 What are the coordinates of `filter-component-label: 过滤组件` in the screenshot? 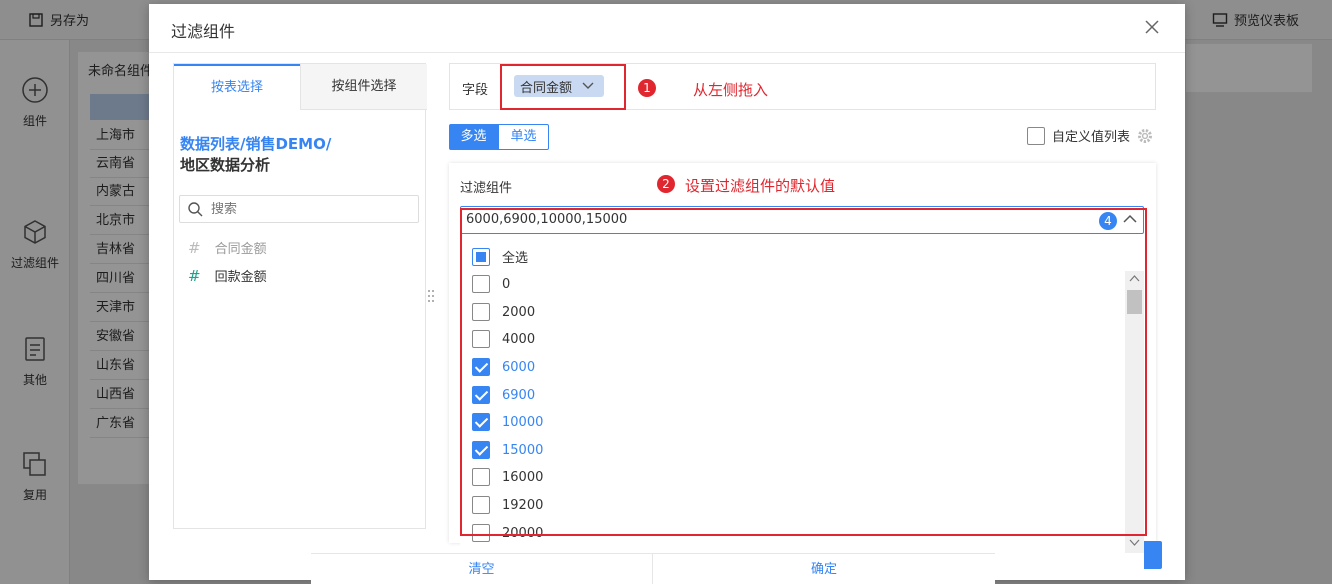 It's located at (486, 188).